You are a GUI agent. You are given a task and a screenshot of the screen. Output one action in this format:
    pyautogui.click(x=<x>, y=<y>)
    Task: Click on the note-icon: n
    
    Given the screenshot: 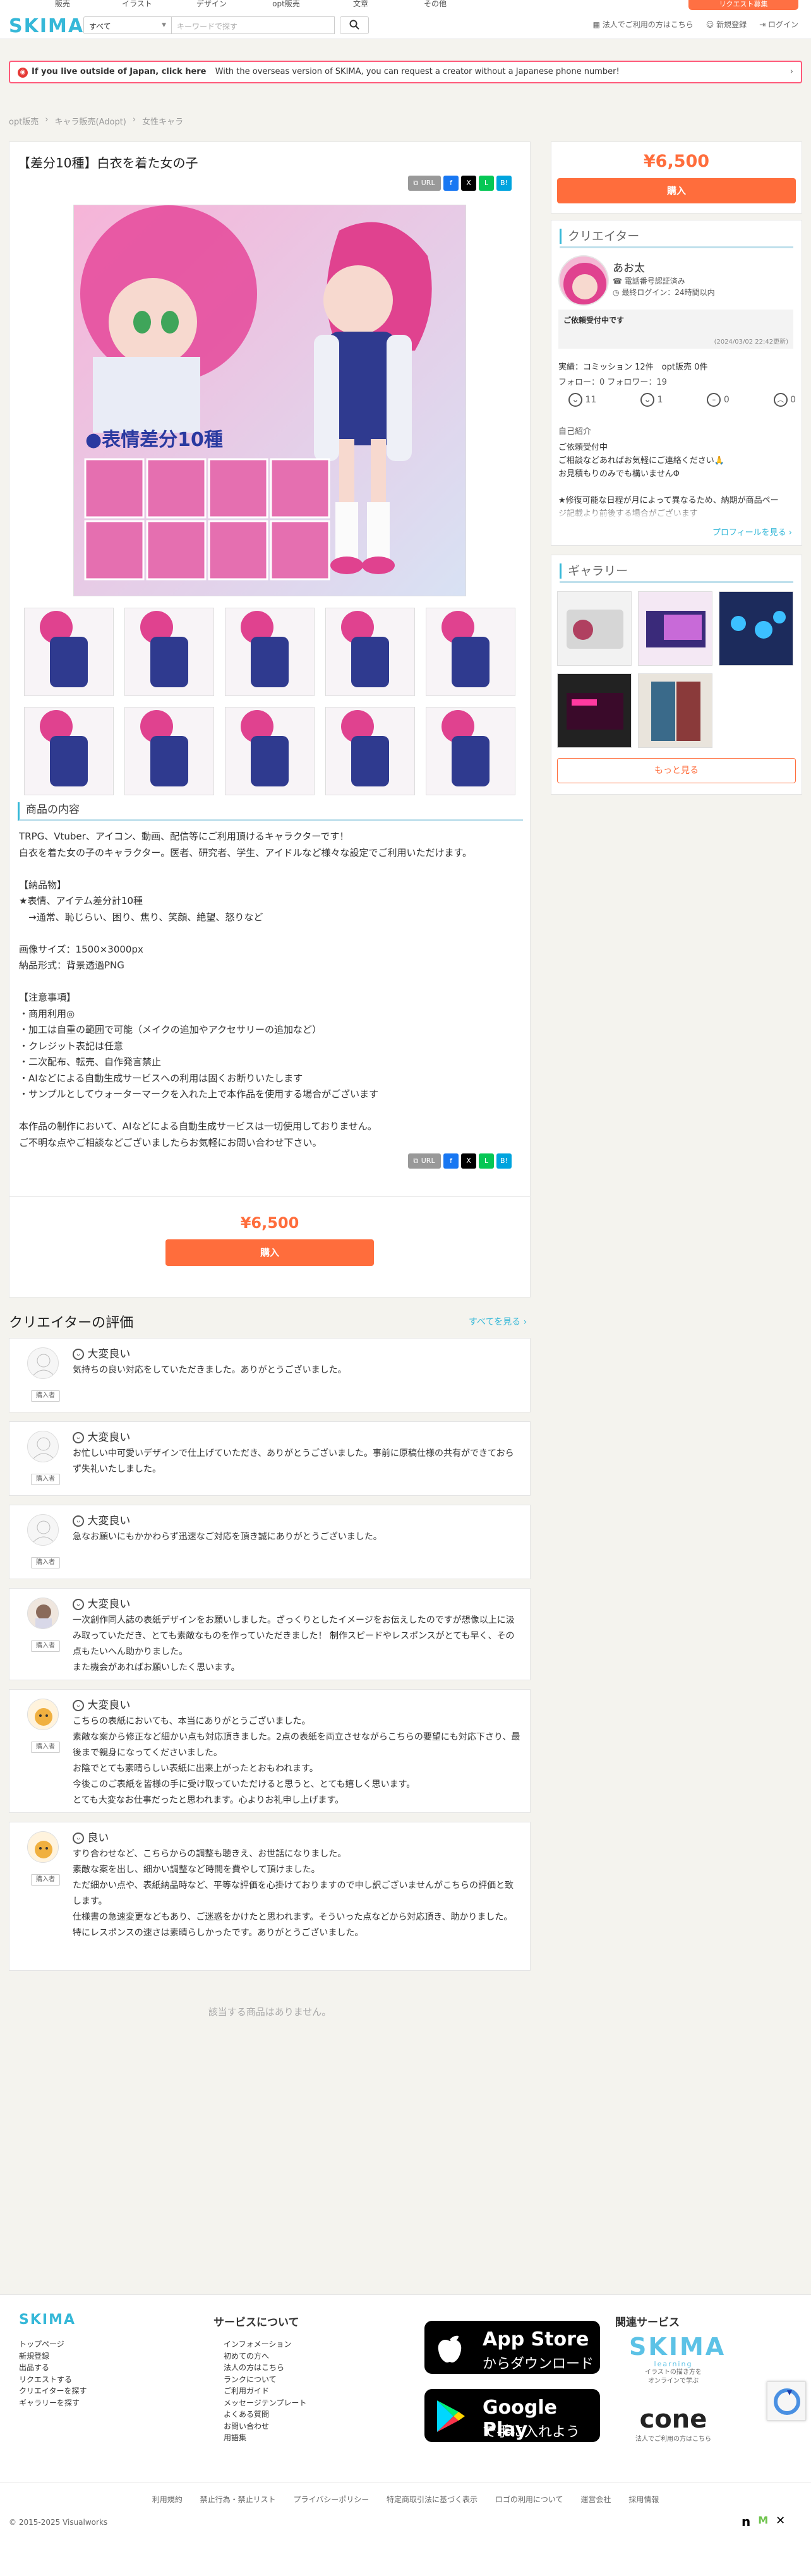 What is the action you would take?
    pyautogui.click(x=746, y=2521)
    